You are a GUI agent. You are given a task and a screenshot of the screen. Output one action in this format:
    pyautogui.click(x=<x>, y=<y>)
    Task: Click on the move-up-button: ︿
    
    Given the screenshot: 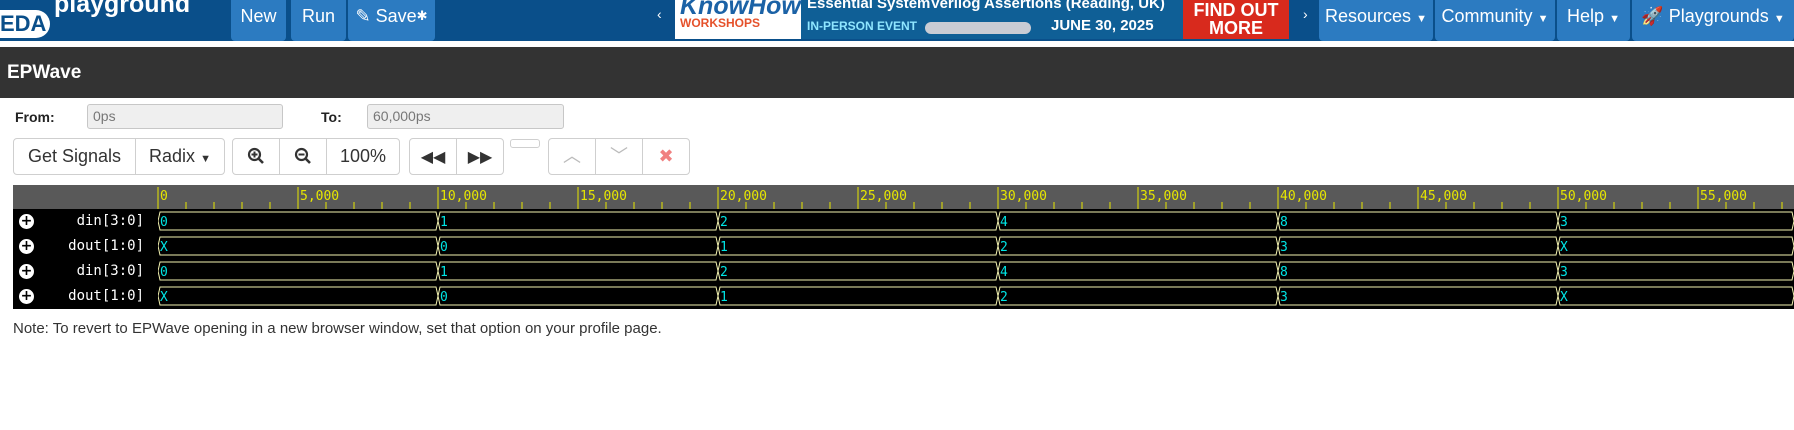 What is the action you would take?
    pyautogui.click(x=572, y=156)
    